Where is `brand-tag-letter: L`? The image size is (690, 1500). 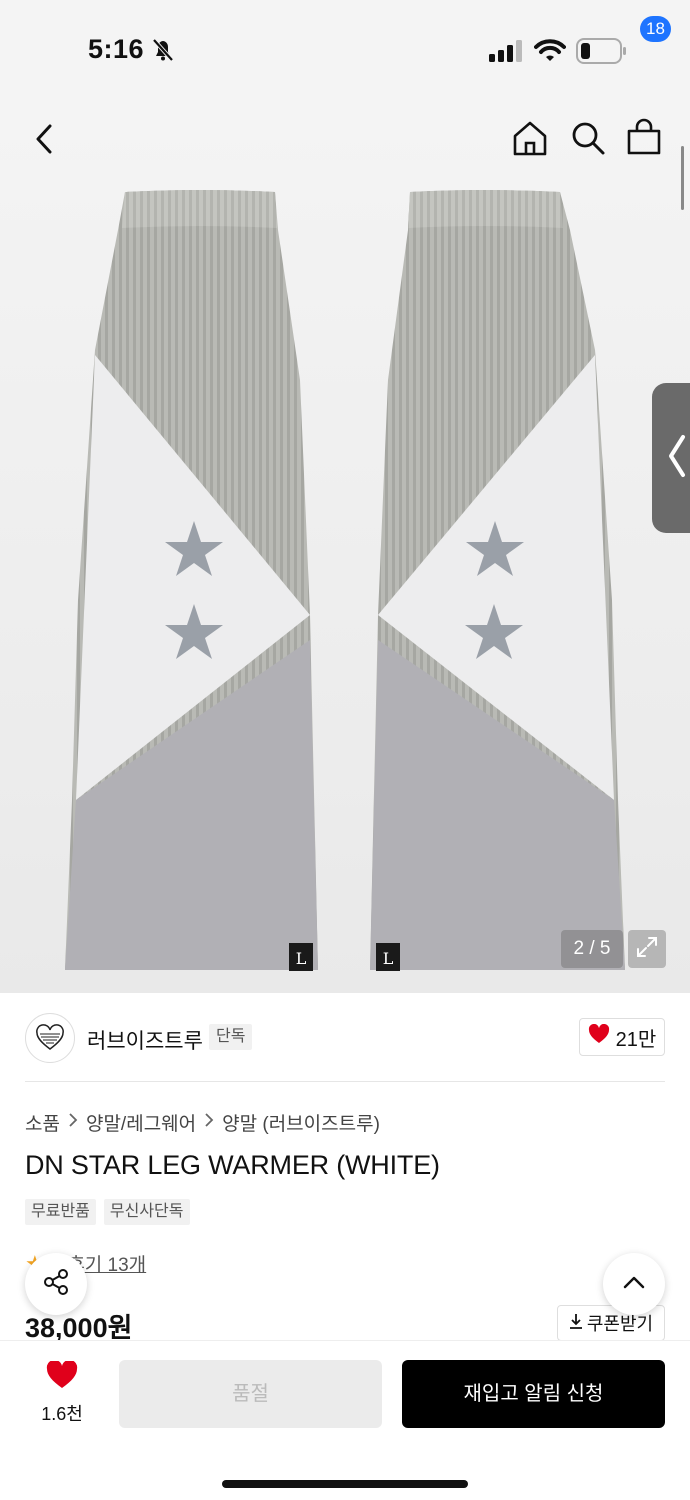
brand-tag-letter: L is located at coordinates (301, 958).